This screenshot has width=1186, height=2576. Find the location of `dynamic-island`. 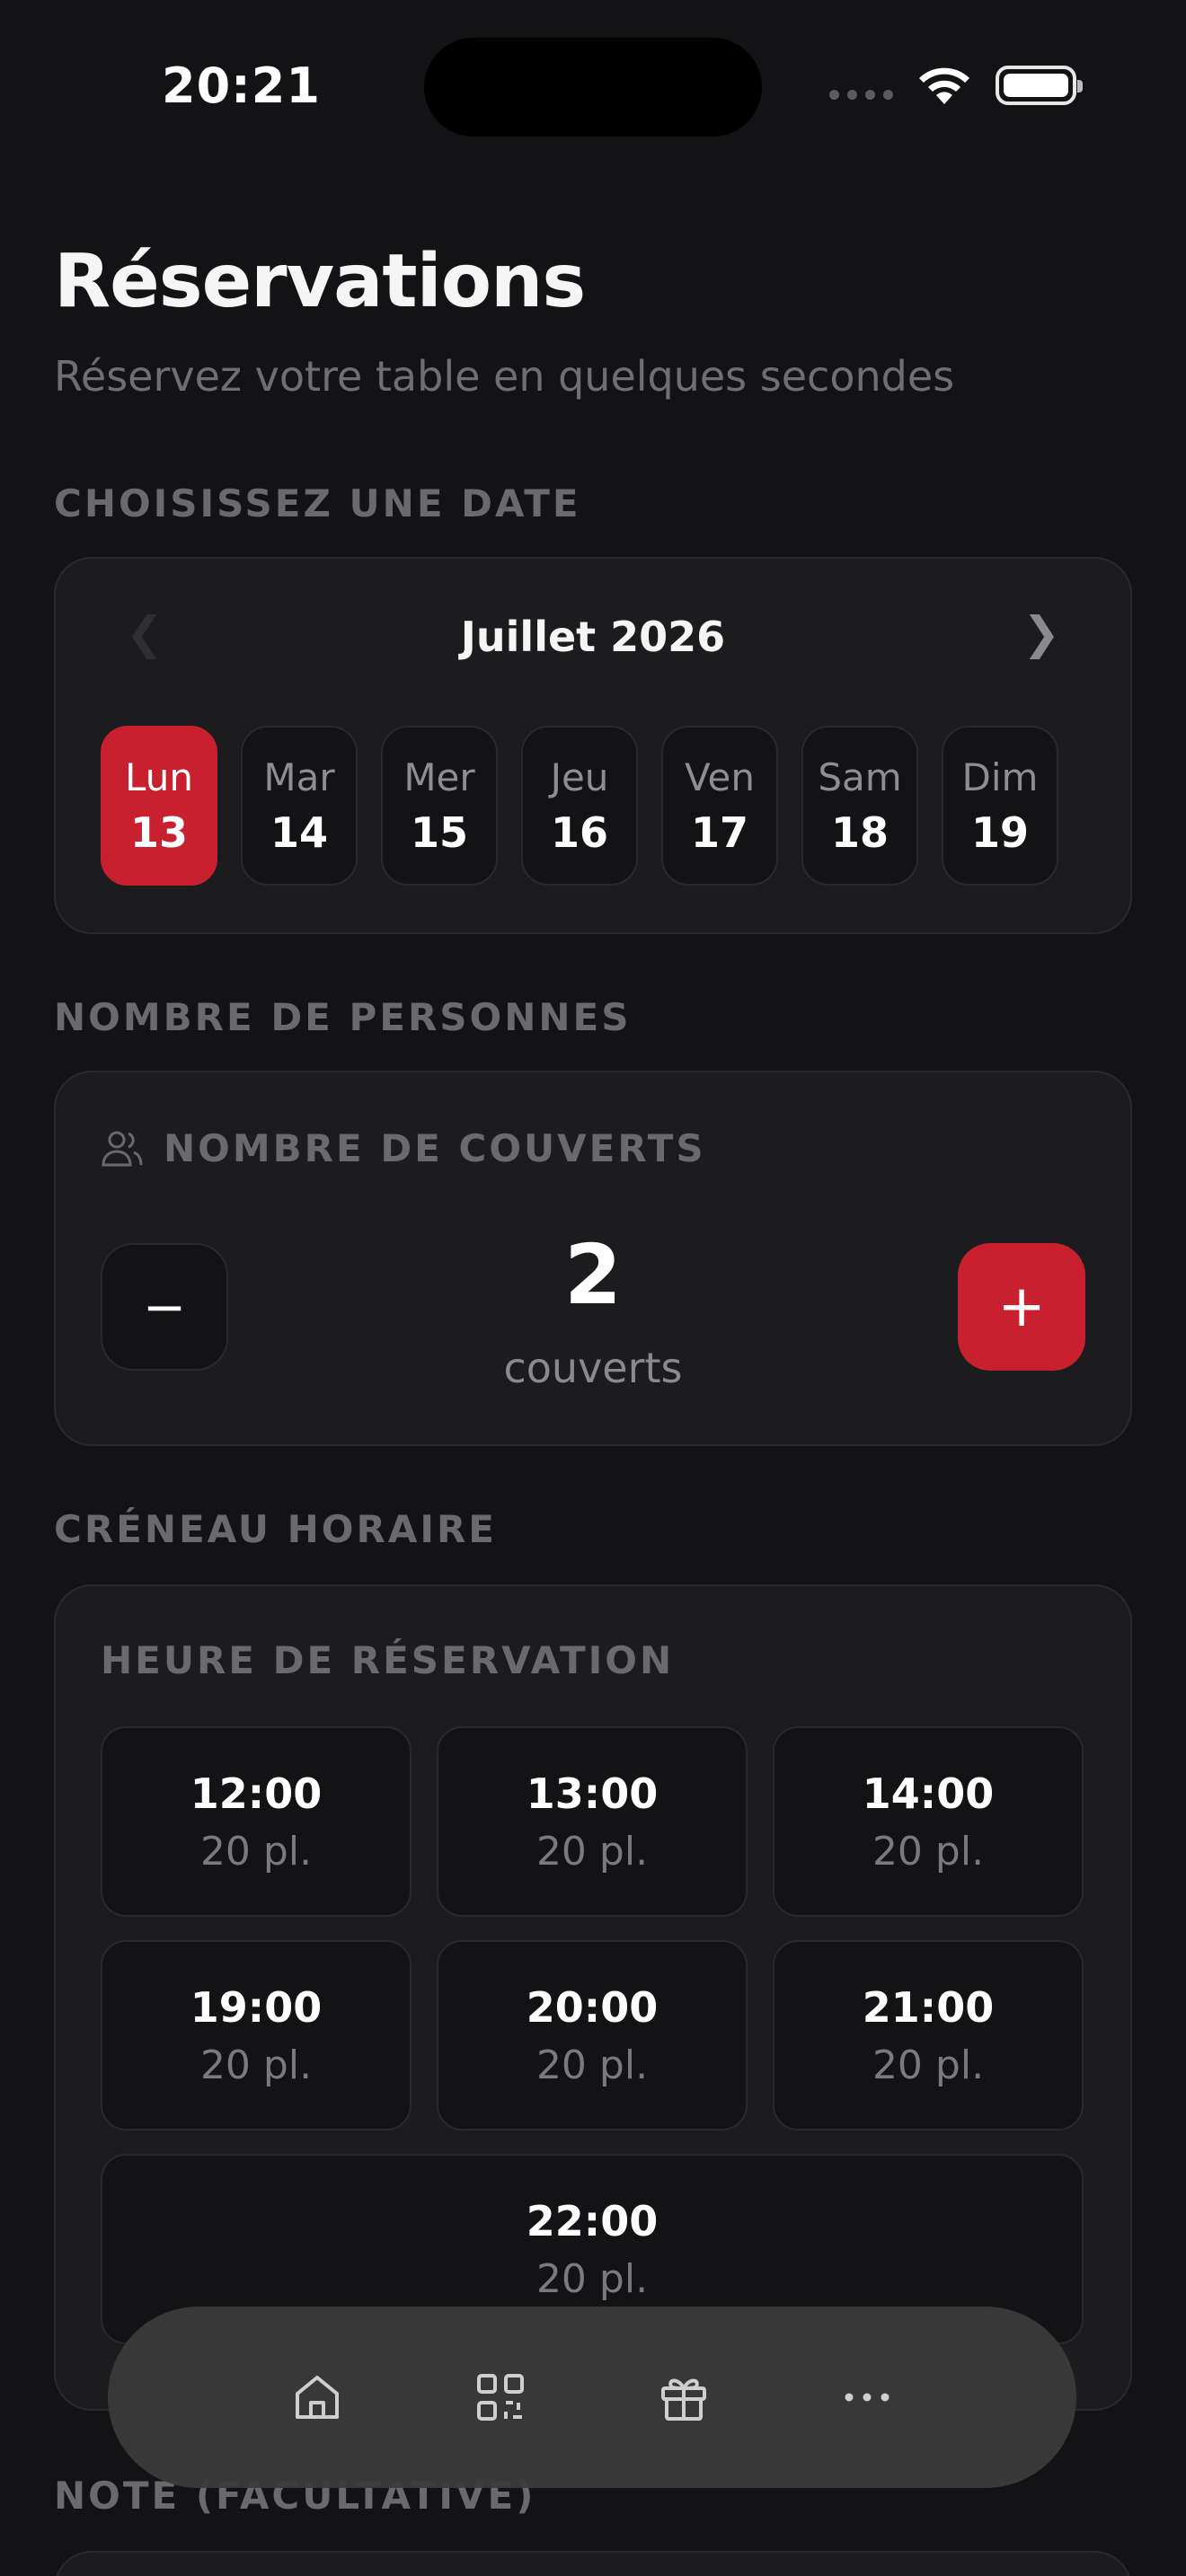

dynamic-island is located at coordinates (593, 87).